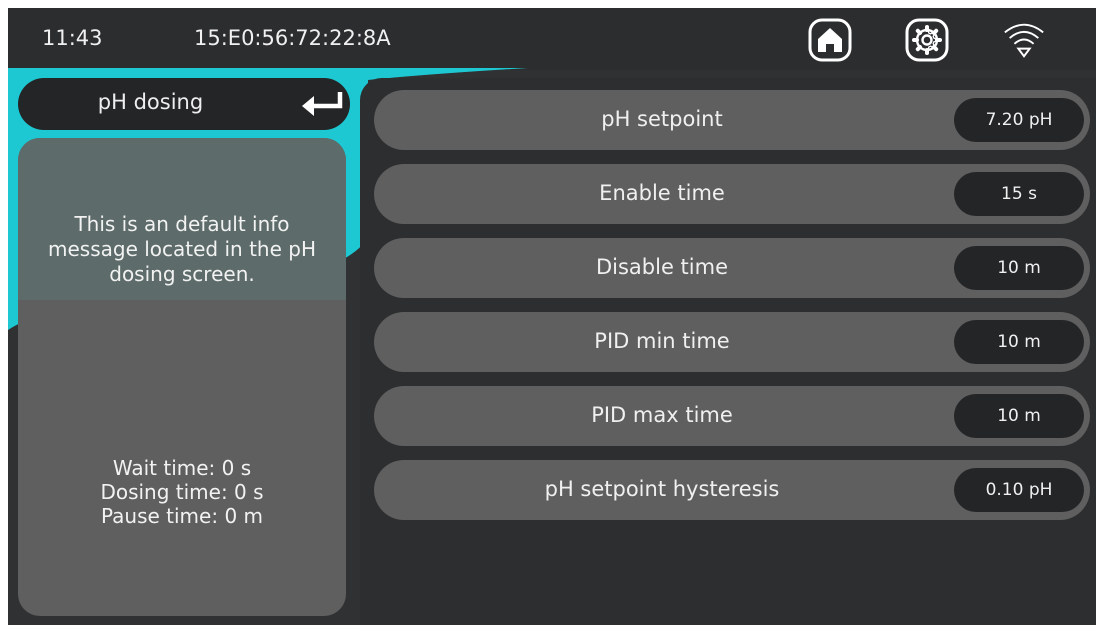 Image resolution: width=1102 pixels, height=625 pixels. What do you see at coordinates (732, 268) in the screenshot?
I see `setting-row-disable-time: Disable time 10 m` at bounding box center [732, 268].